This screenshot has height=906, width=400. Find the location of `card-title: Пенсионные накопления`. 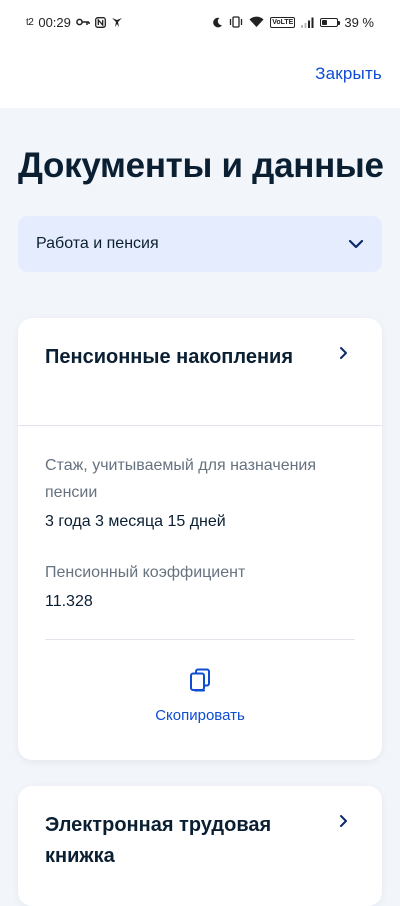

card-title: Пенсионные накопления is located at coordinates (169, 357).